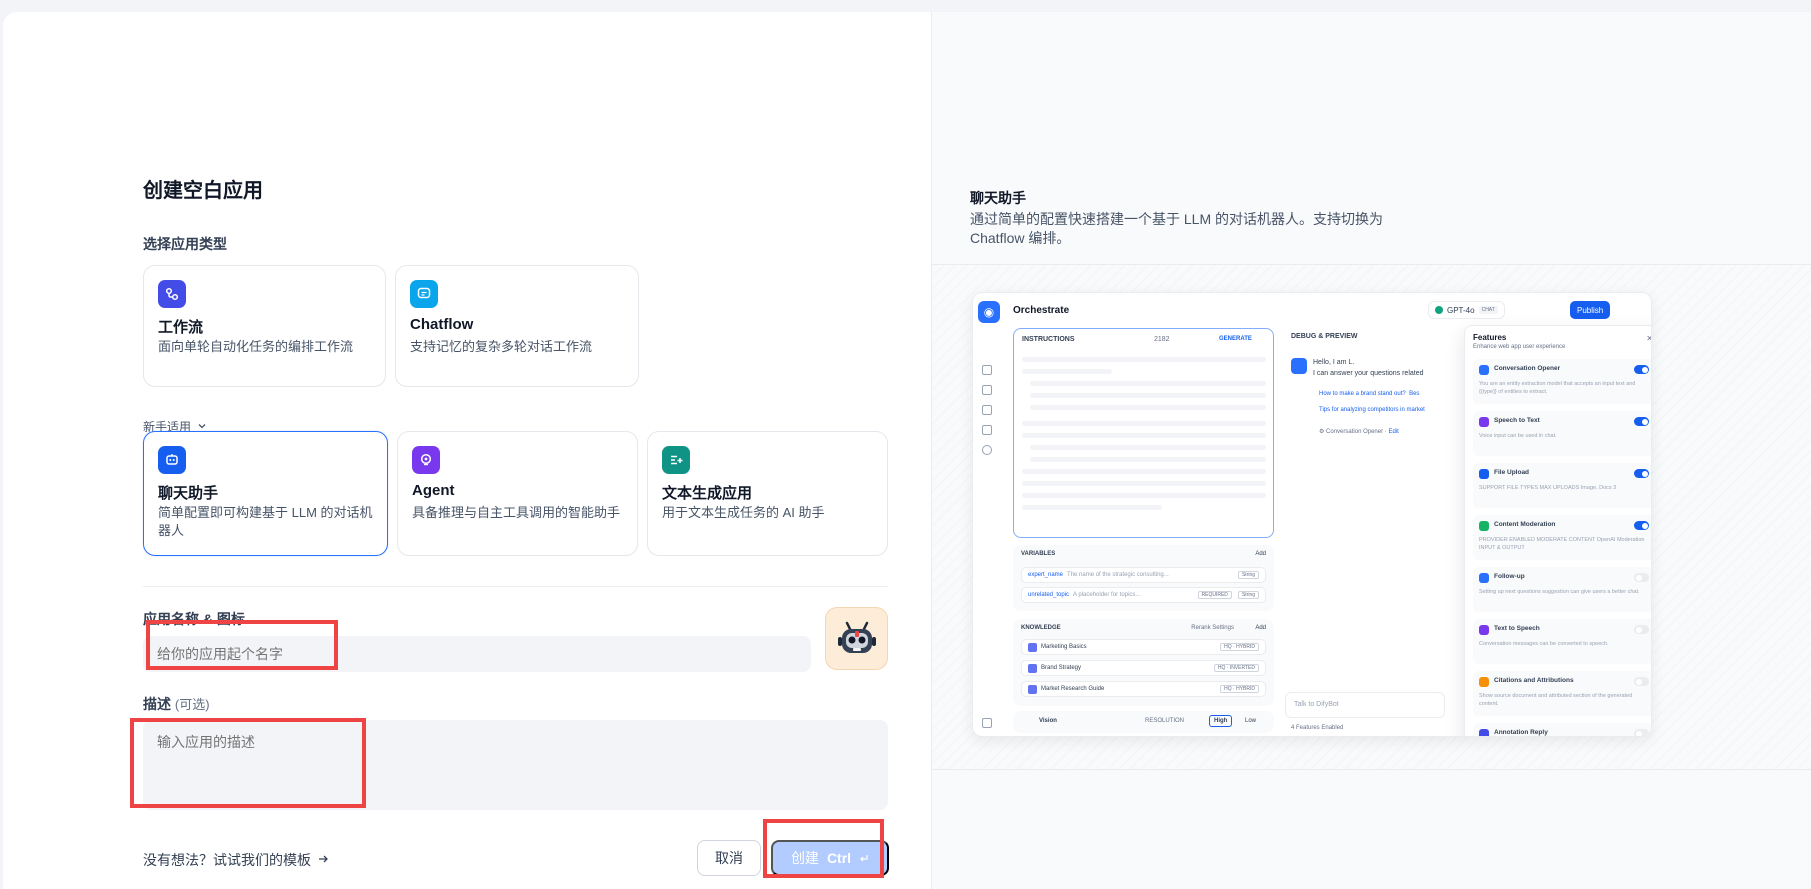 This screenshot has width=1811, height=889. What do you see at coordinates (256, 346) in the screenshot?
I see `app-type-desc: 面向单轮自动化任务的编排工作流` at bounding box center [256, 346].